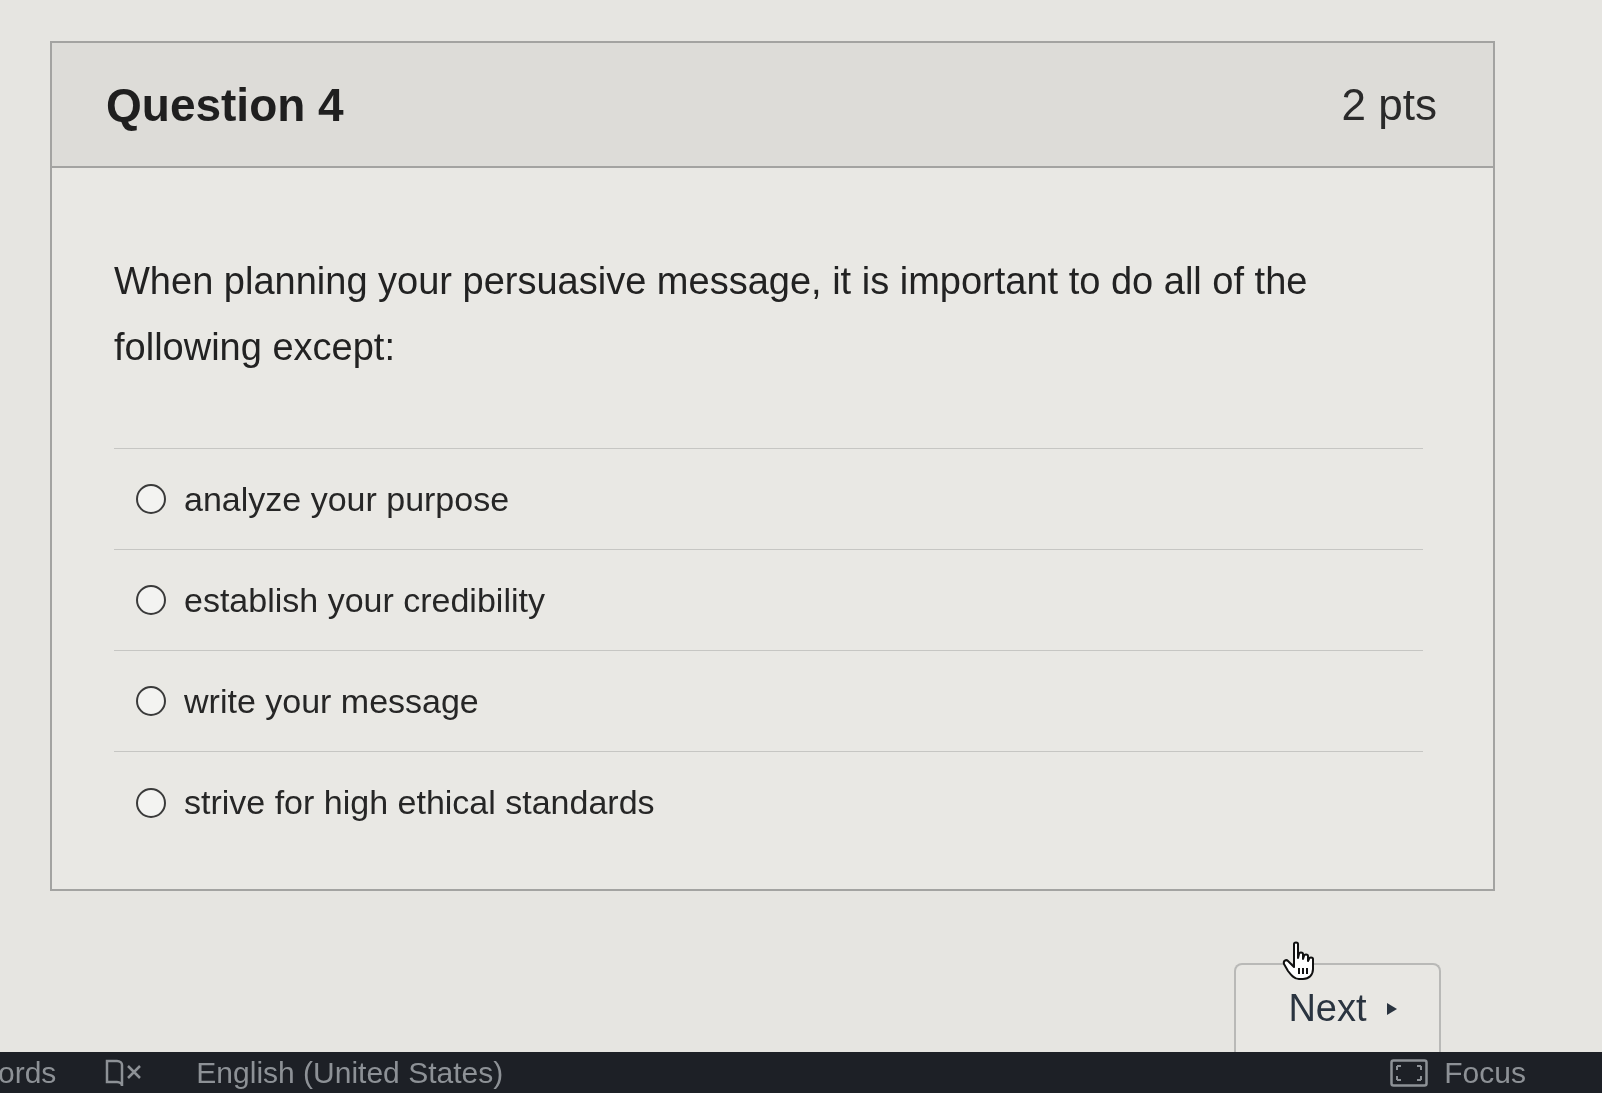 The image size is (1602, 1093). Describe the element at coordinates (331, 701) in the screenshot. I see `answer-option: write your message` at that location.